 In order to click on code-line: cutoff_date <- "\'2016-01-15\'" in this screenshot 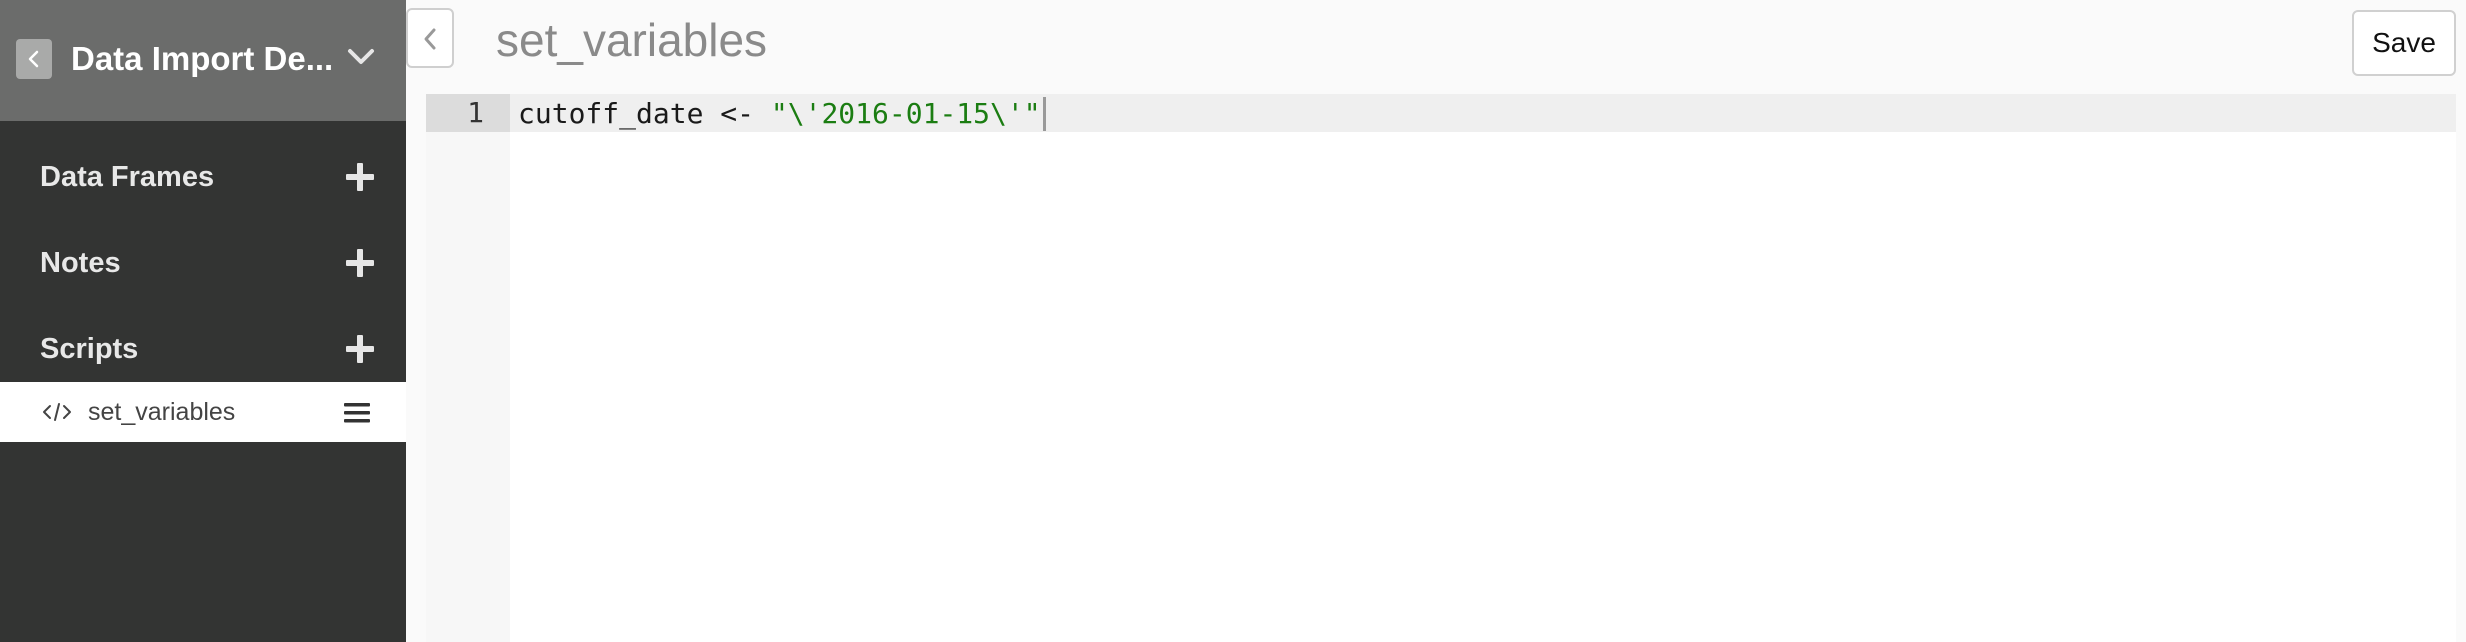, I will do `click(782, 114)`.